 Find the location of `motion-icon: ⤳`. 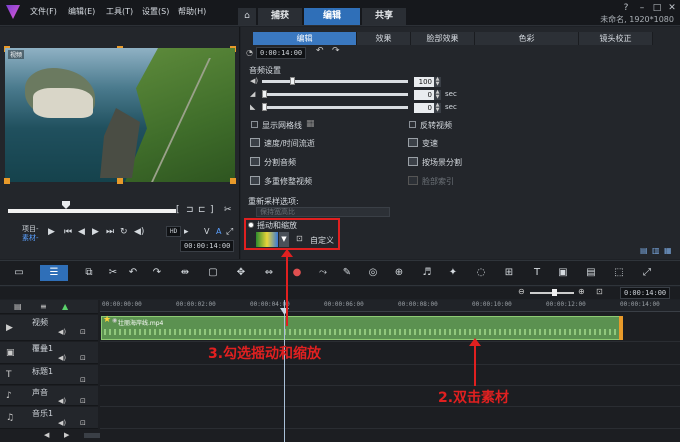

motion-icon: ⤳ is located at coordinates (323, 272).